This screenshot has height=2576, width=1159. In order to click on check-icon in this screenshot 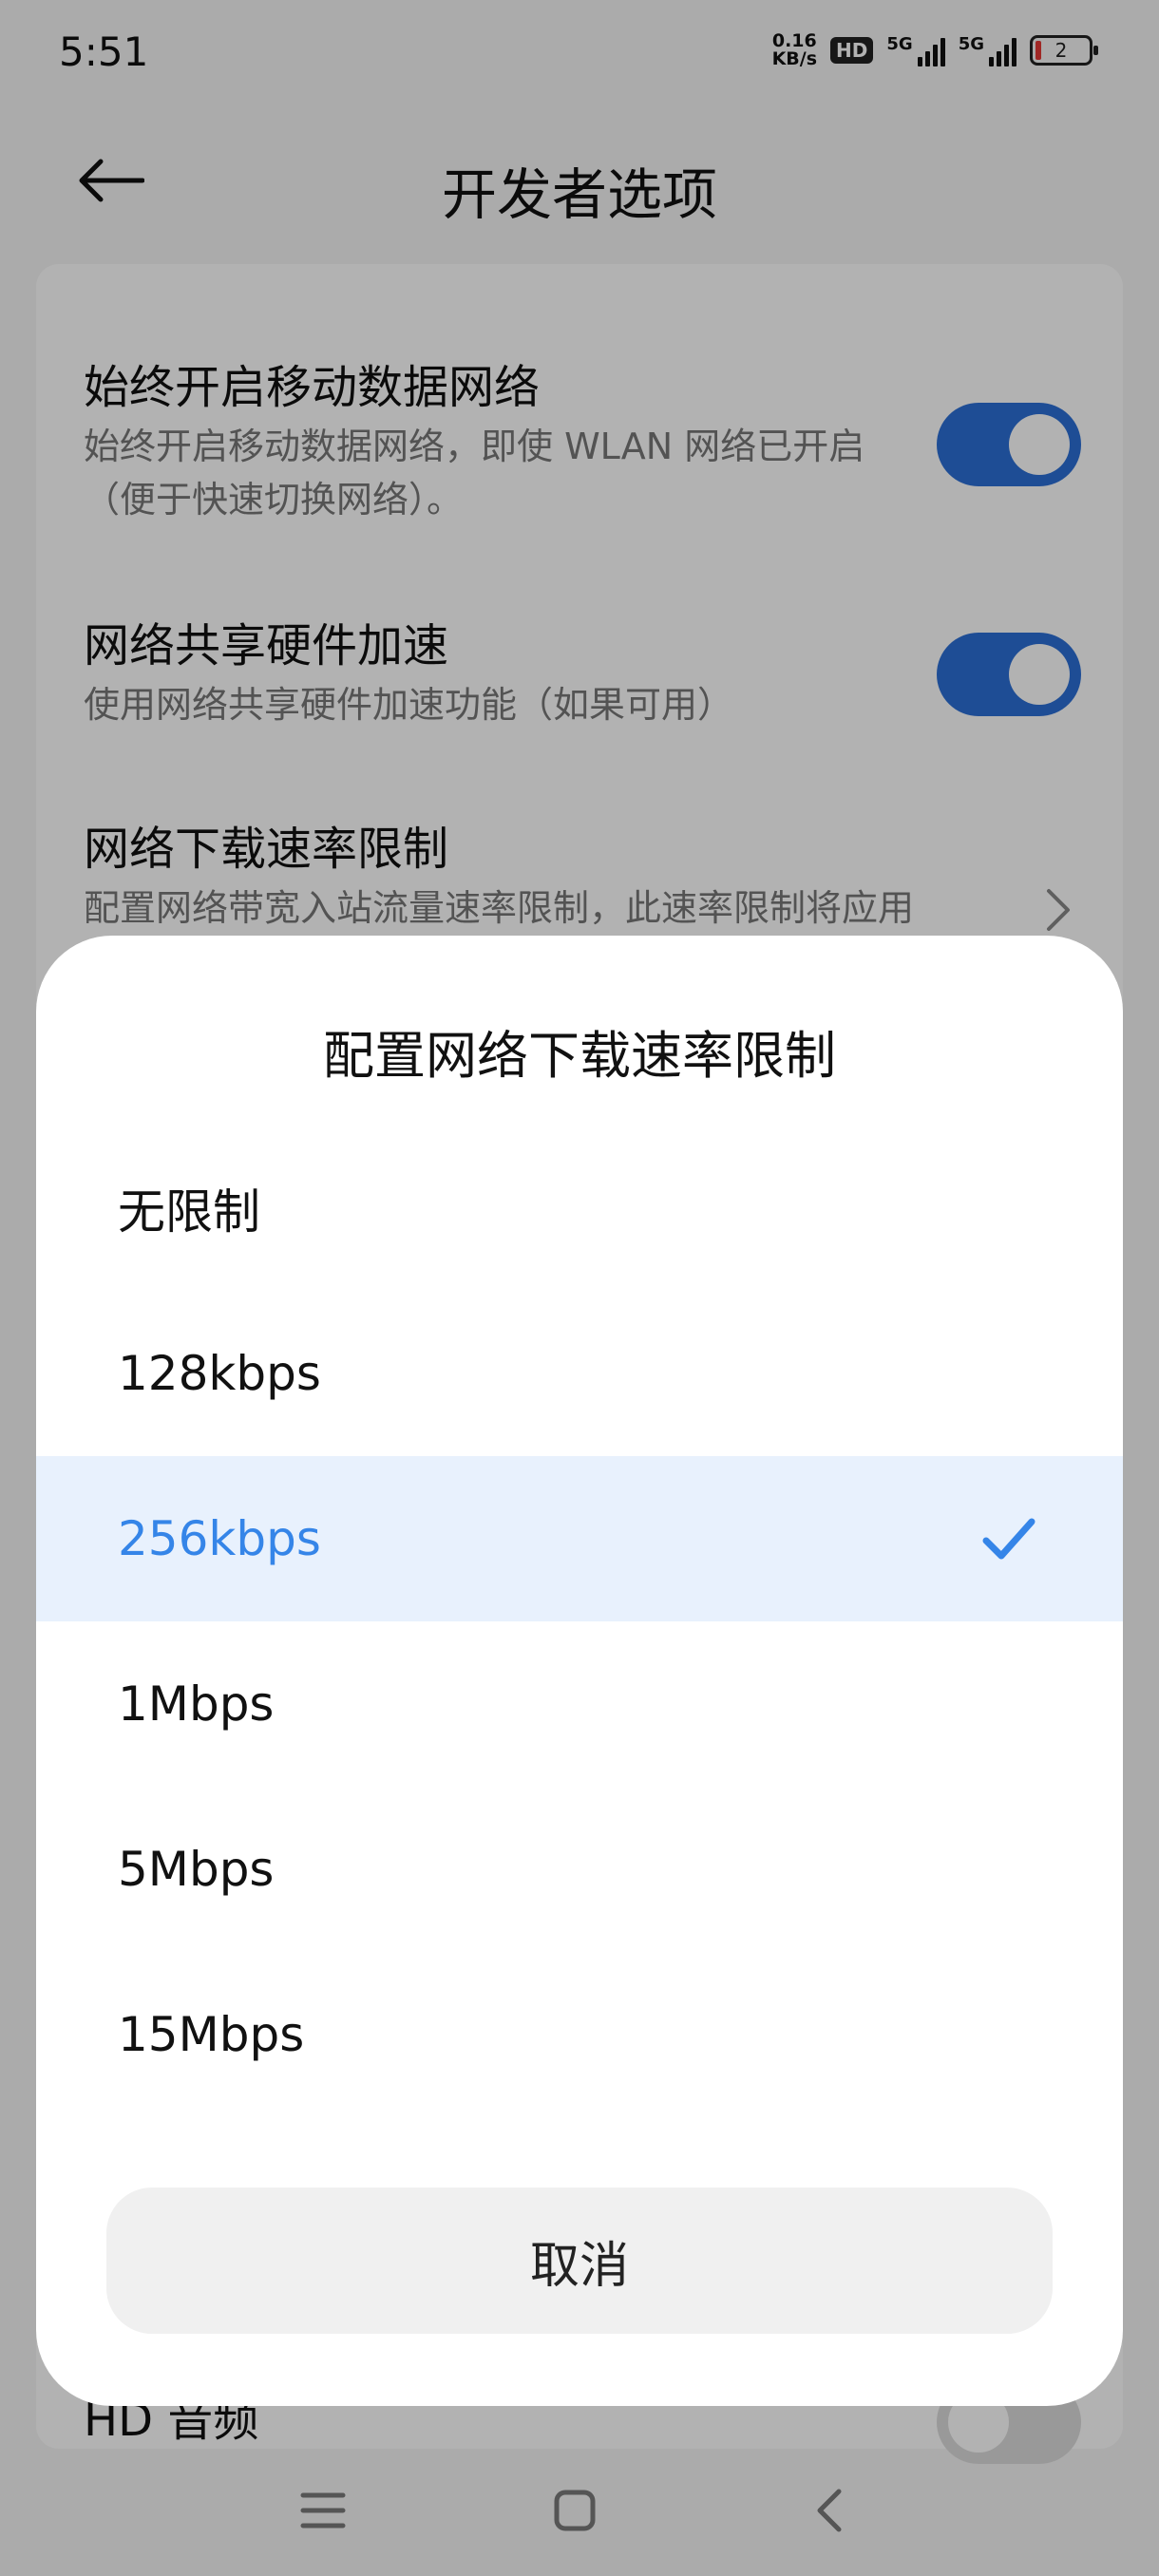, I will do `click(1009, 1539)`.